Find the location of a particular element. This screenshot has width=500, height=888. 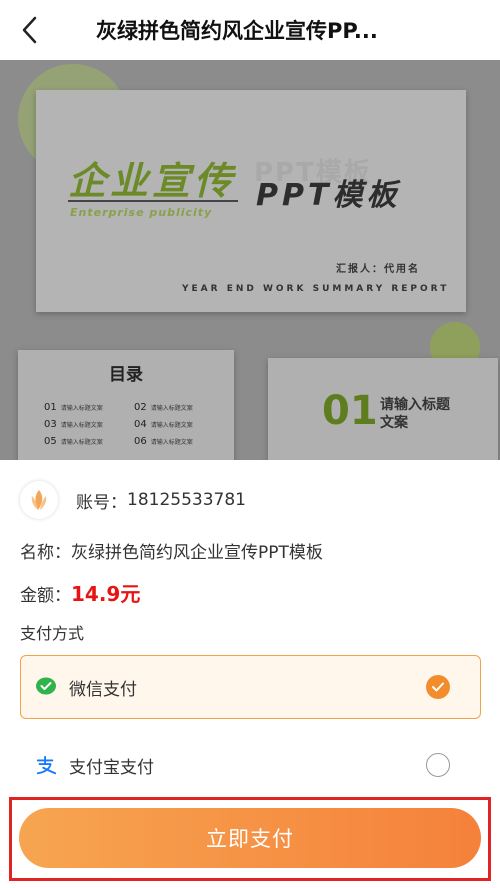

toc-num: 05 is located at coordinates (50, 441).